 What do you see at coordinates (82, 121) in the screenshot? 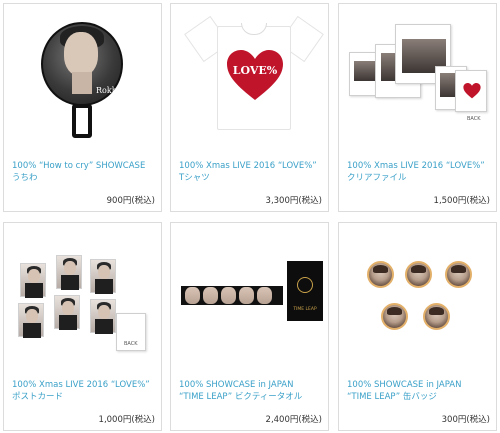
I see `fan-handle` at bounding box center [82, 121].